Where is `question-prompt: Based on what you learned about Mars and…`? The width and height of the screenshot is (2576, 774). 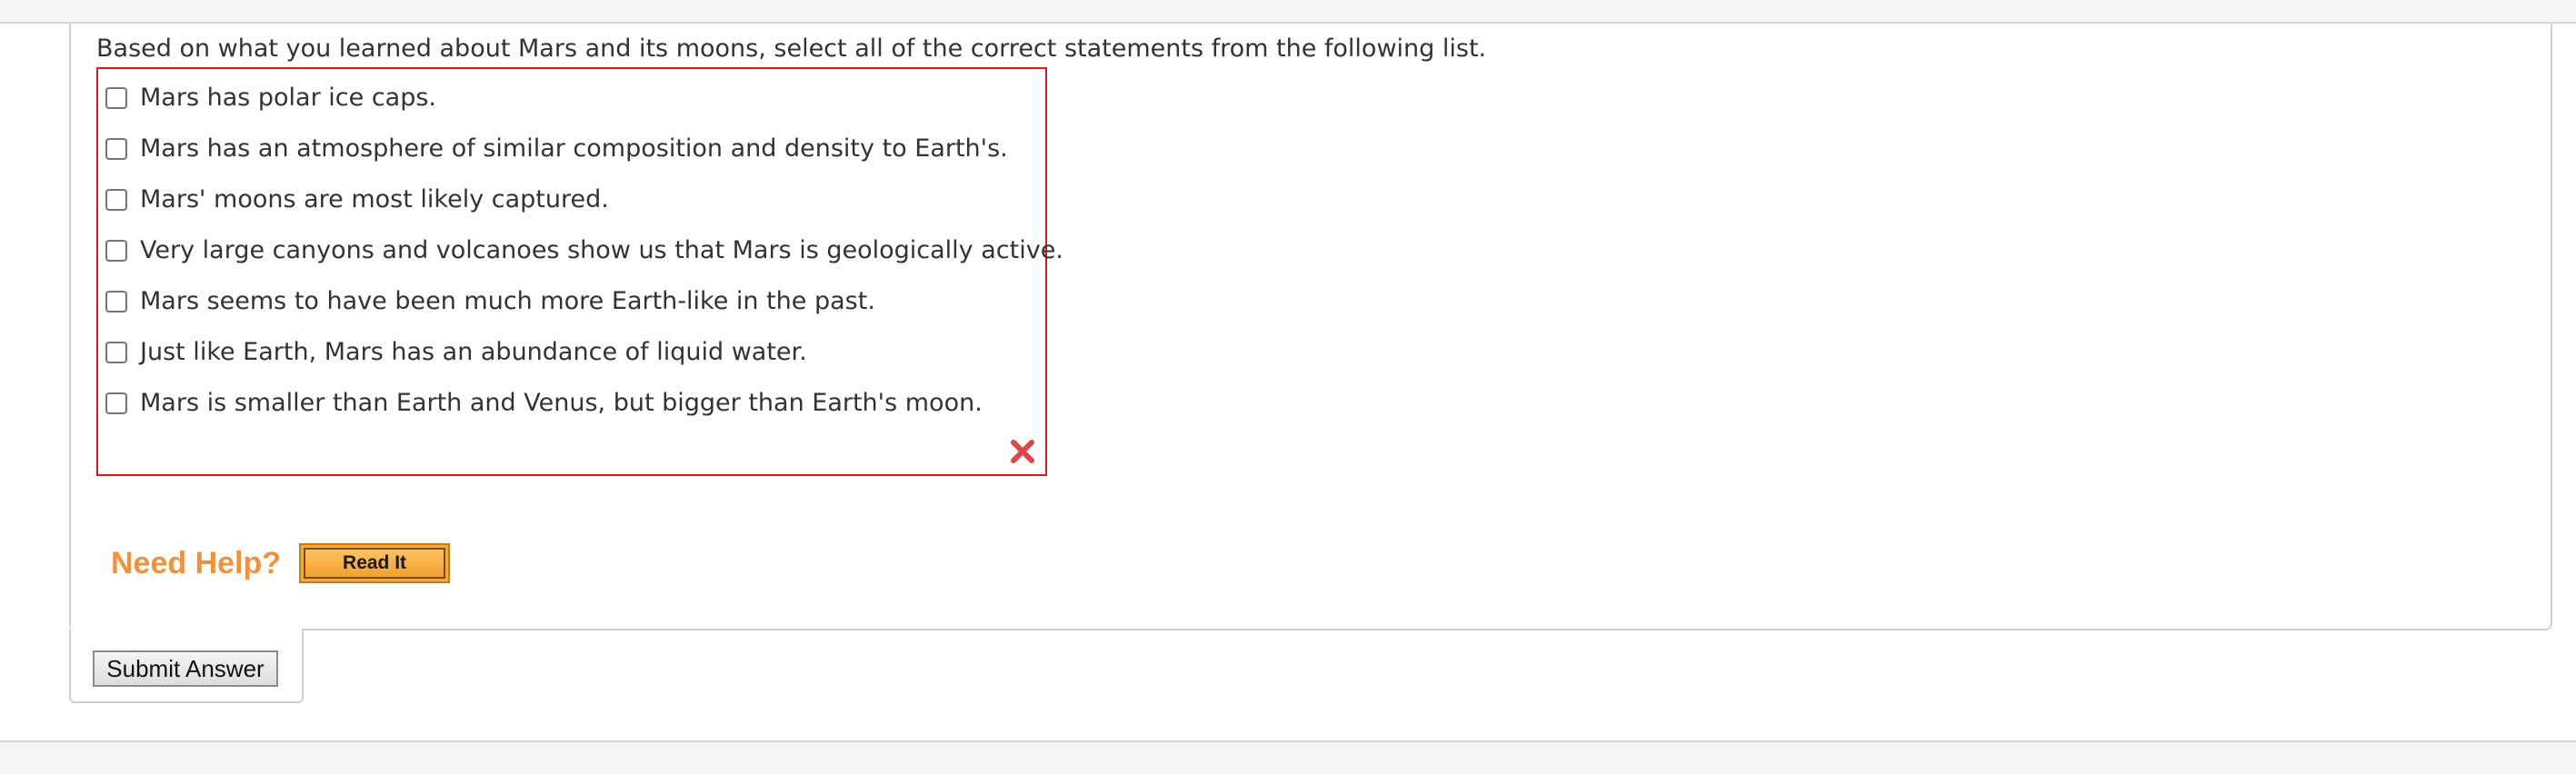
question-prompt: Based on what you learned about Mars and… is located at coordinates (791, 49).